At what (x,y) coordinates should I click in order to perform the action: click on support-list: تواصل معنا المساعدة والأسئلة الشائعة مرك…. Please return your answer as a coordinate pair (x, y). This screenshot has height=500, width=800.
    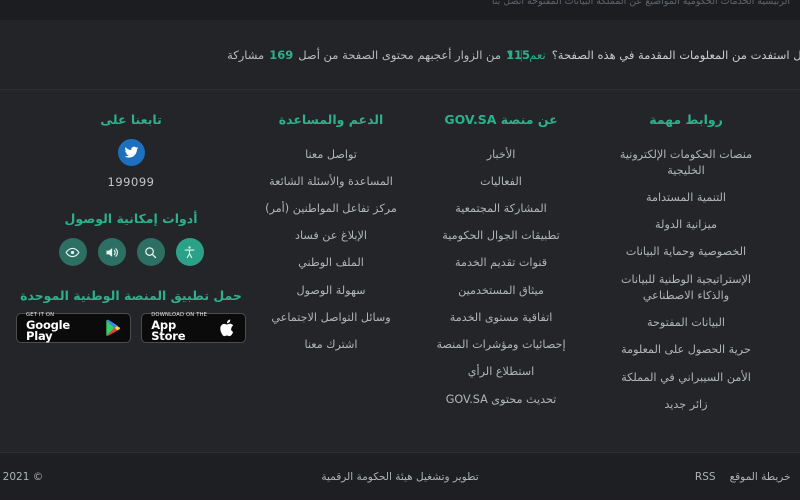
    Looking at the image, I should click on (331, 250).